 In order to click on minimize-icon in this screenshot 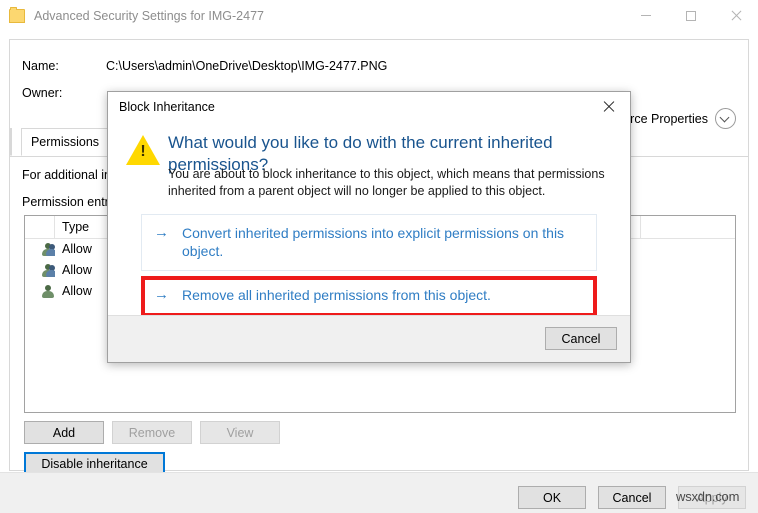, I will do `click(645, 15)`.